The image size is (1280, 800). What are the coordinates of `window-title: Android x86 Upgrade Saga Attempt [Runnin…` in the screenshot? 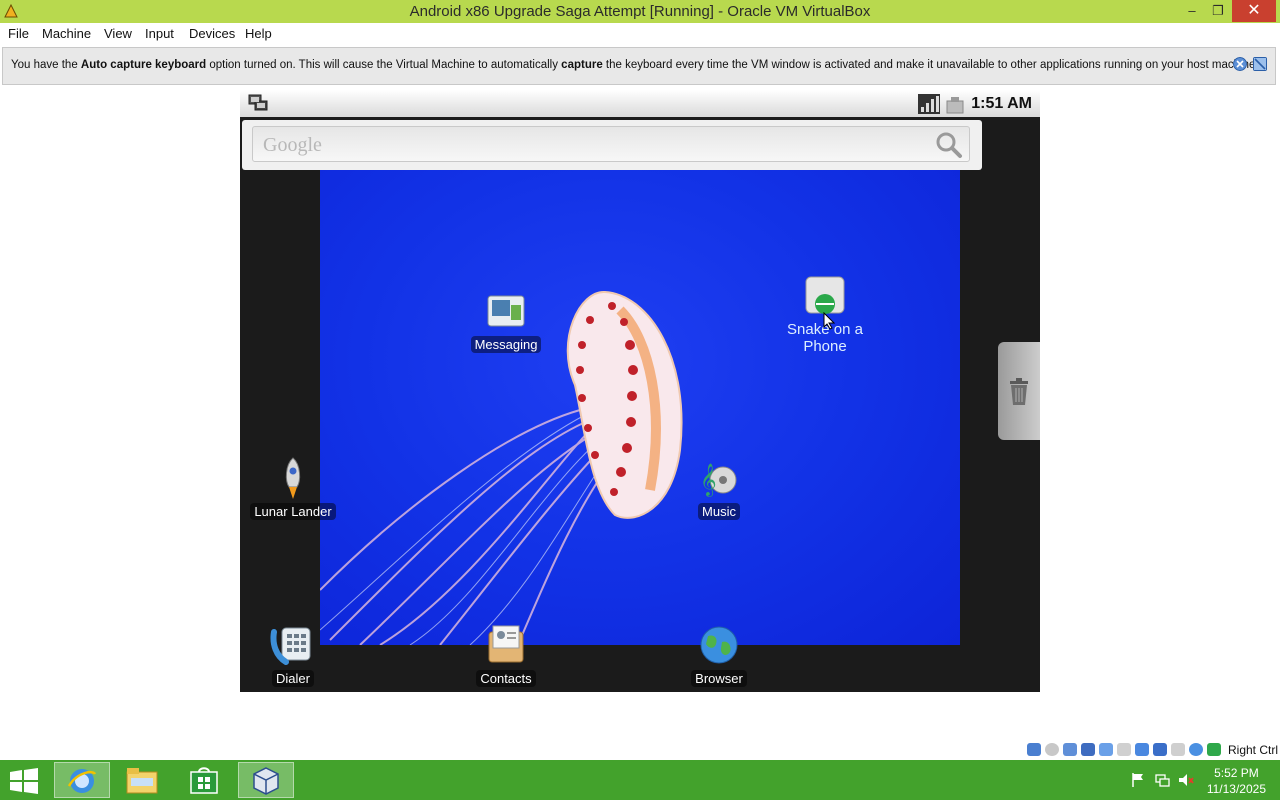 It's located at (640, 11).